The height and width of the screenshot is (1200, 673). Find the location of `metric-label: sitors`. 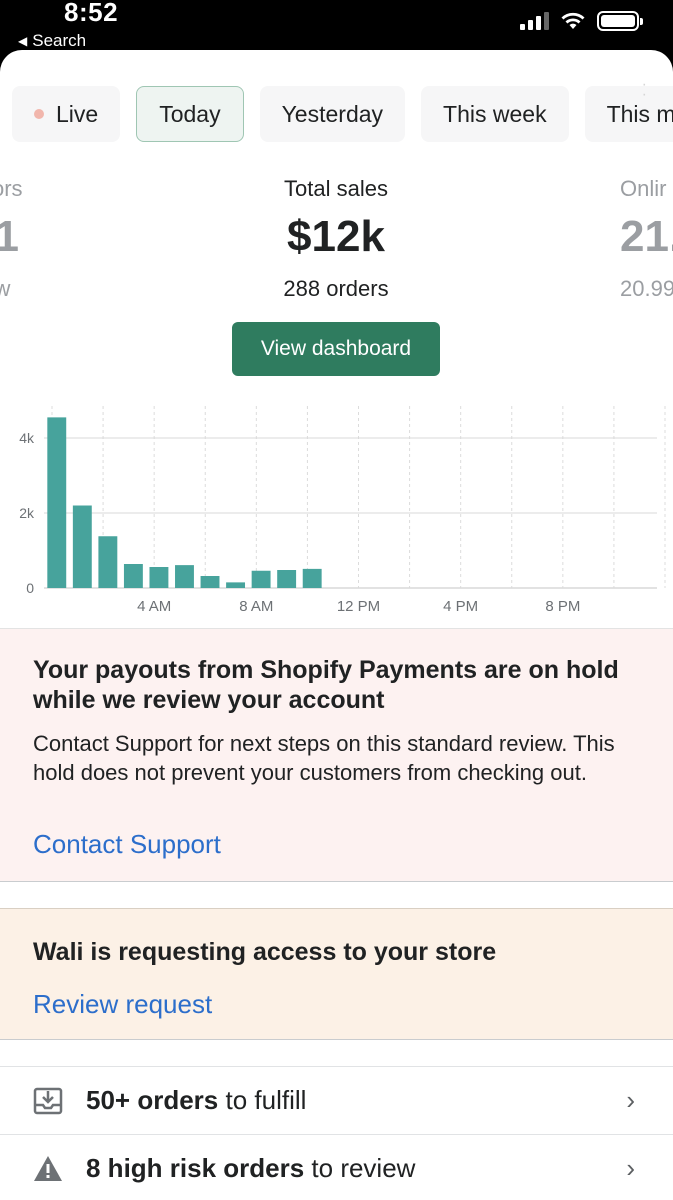

metric-label: sitors is located at coordinates (11, 188).